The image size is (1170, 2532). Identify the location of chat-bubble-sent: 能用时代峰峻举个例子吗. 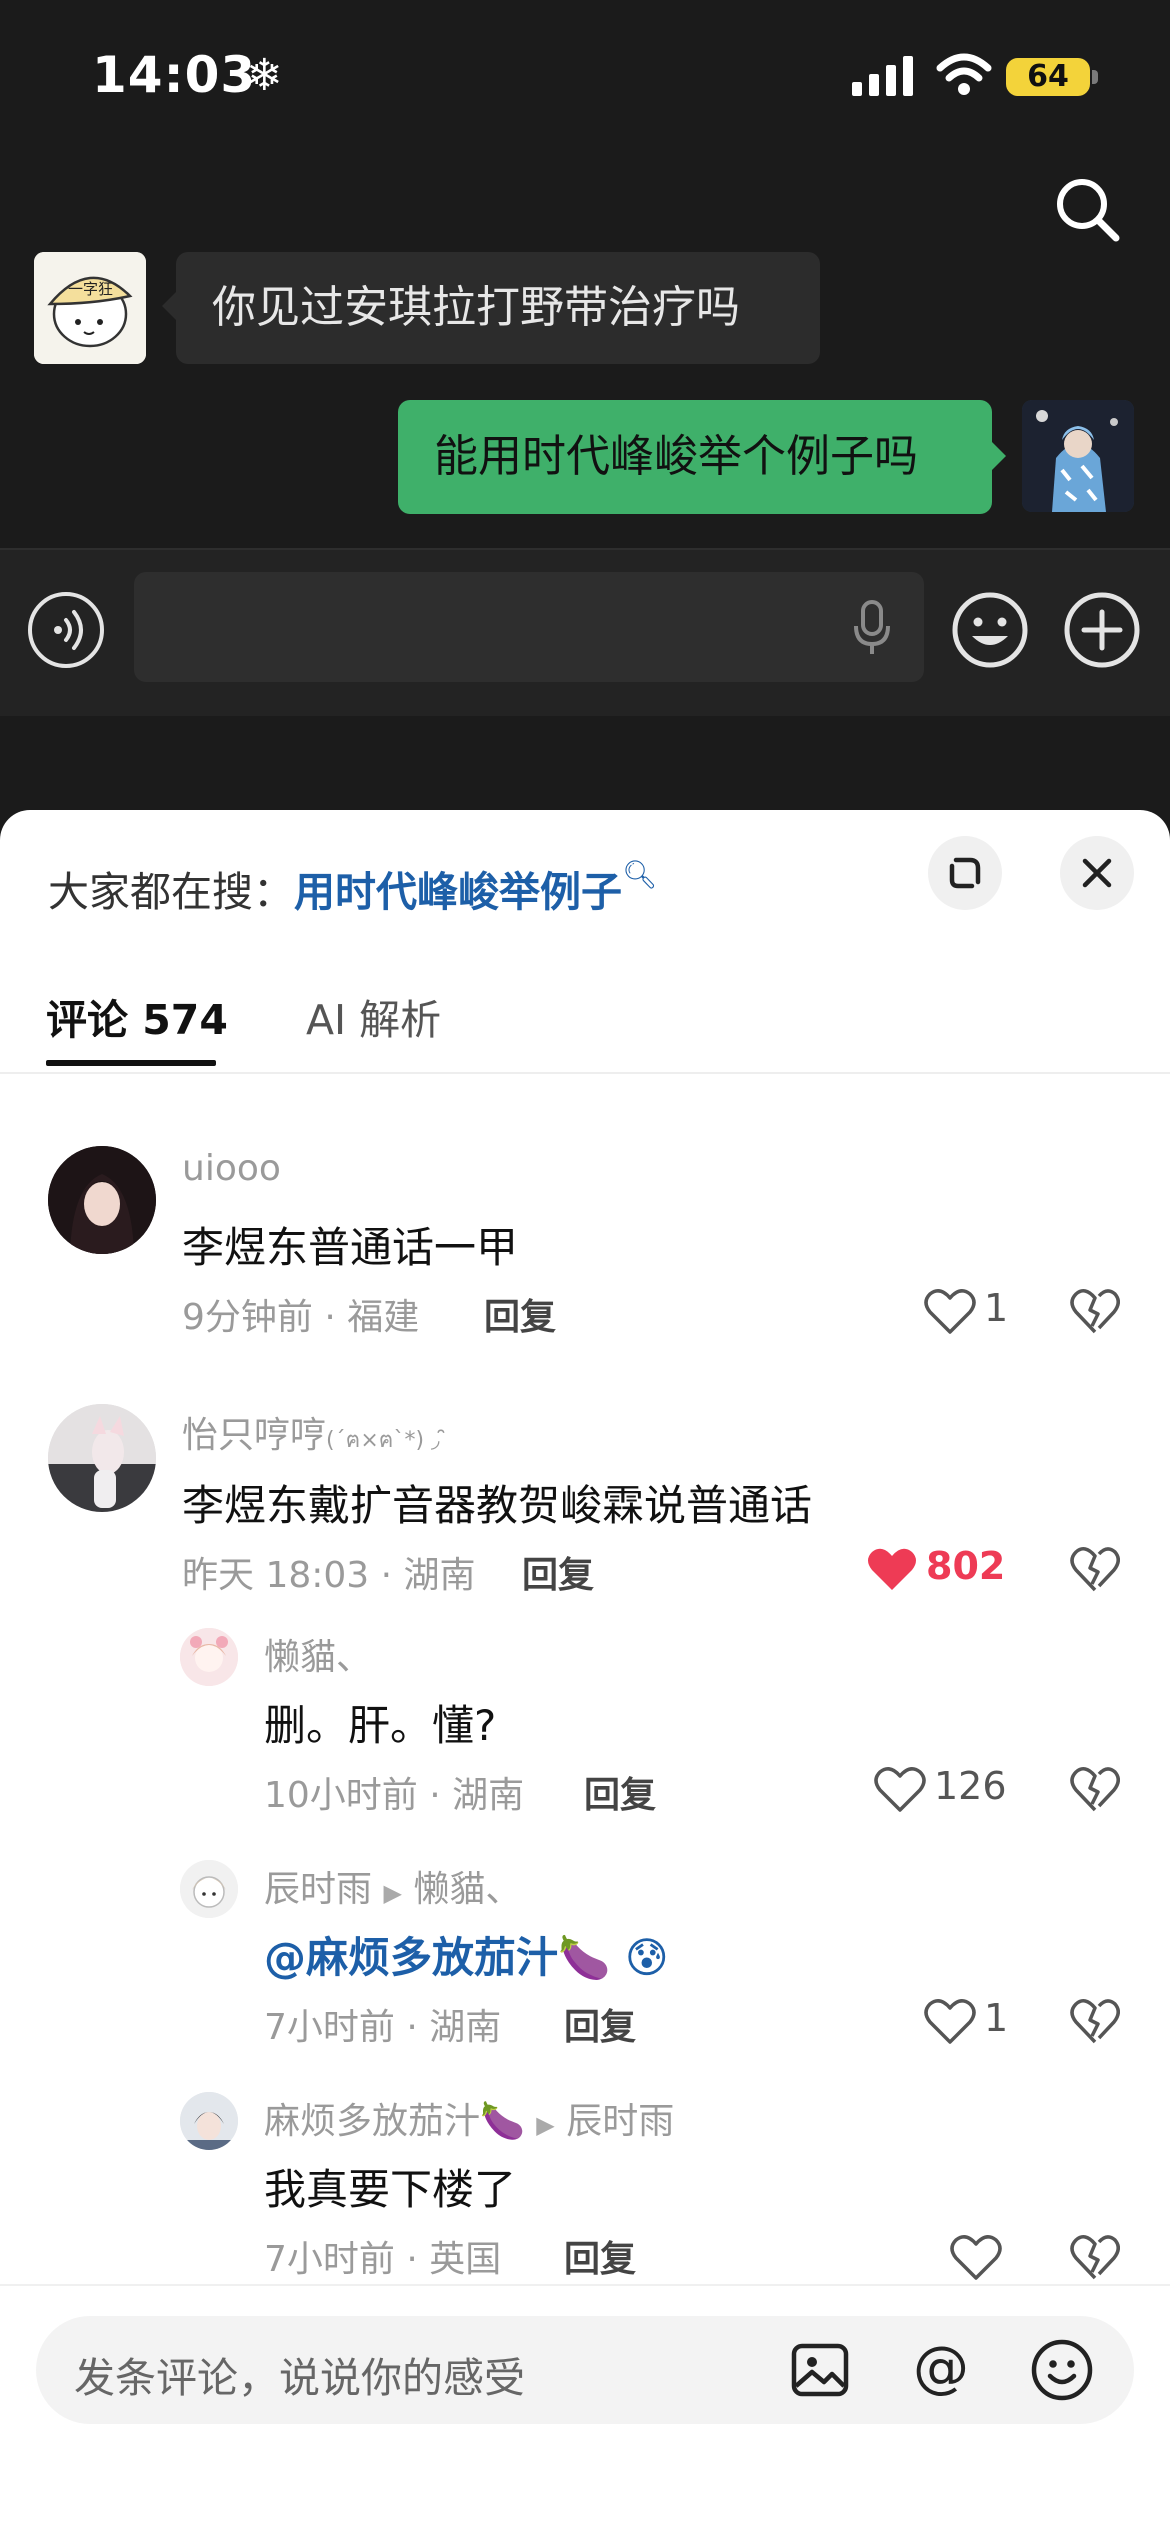
(702, 457).